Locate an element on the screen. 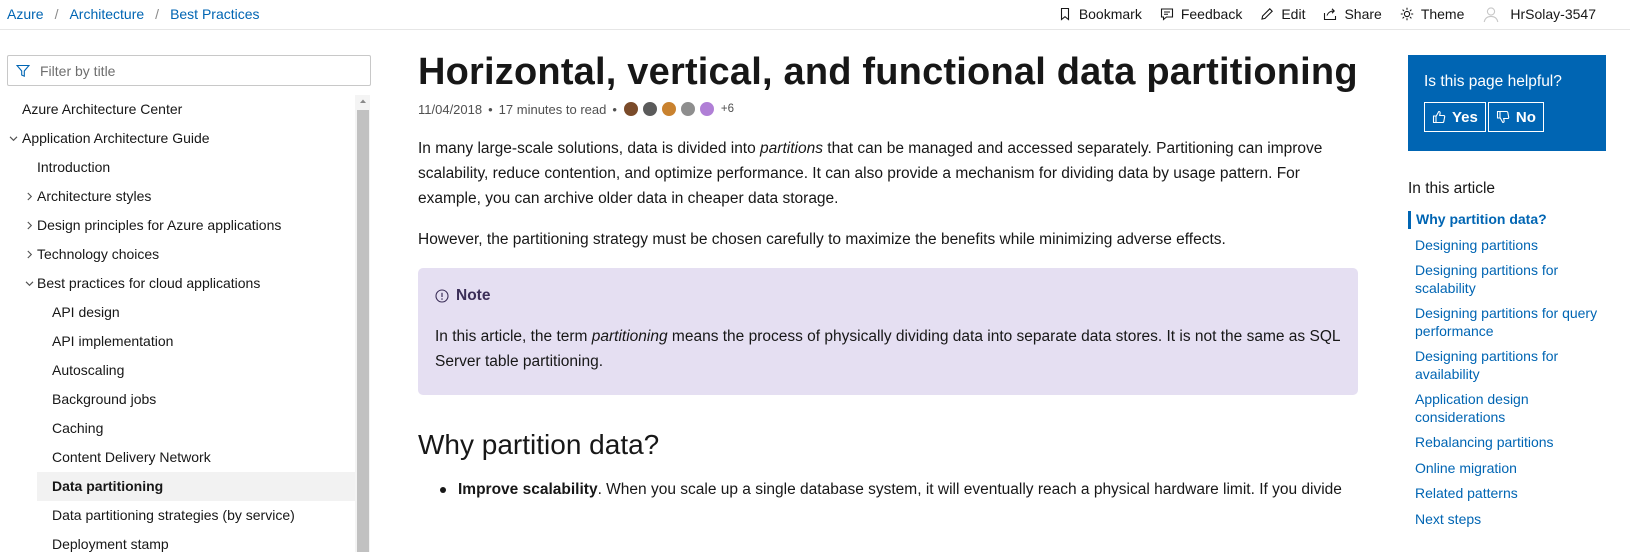 This screenshot has width=1630, height=552. filter-by-title is located at coordinates (189, 70).